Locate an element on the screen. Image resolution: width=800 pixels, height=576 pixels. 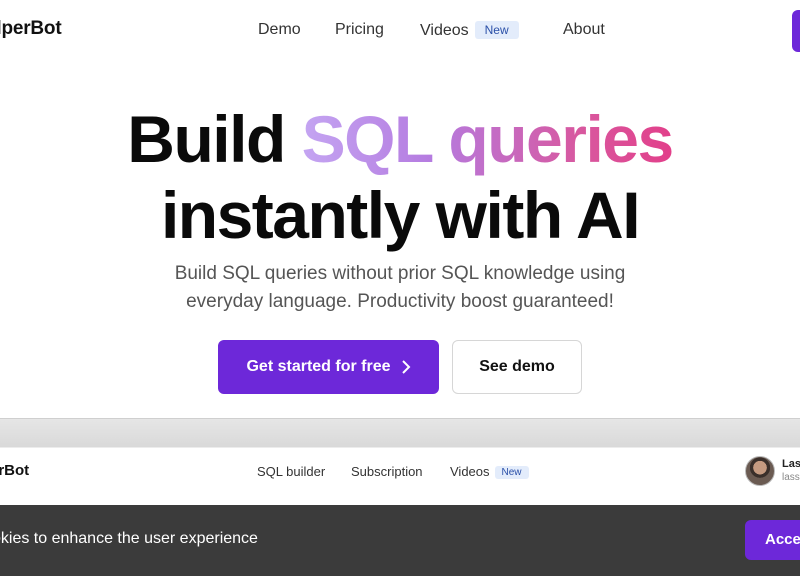
preview-link-videos: Videos New is located at coordinates (489, 471).